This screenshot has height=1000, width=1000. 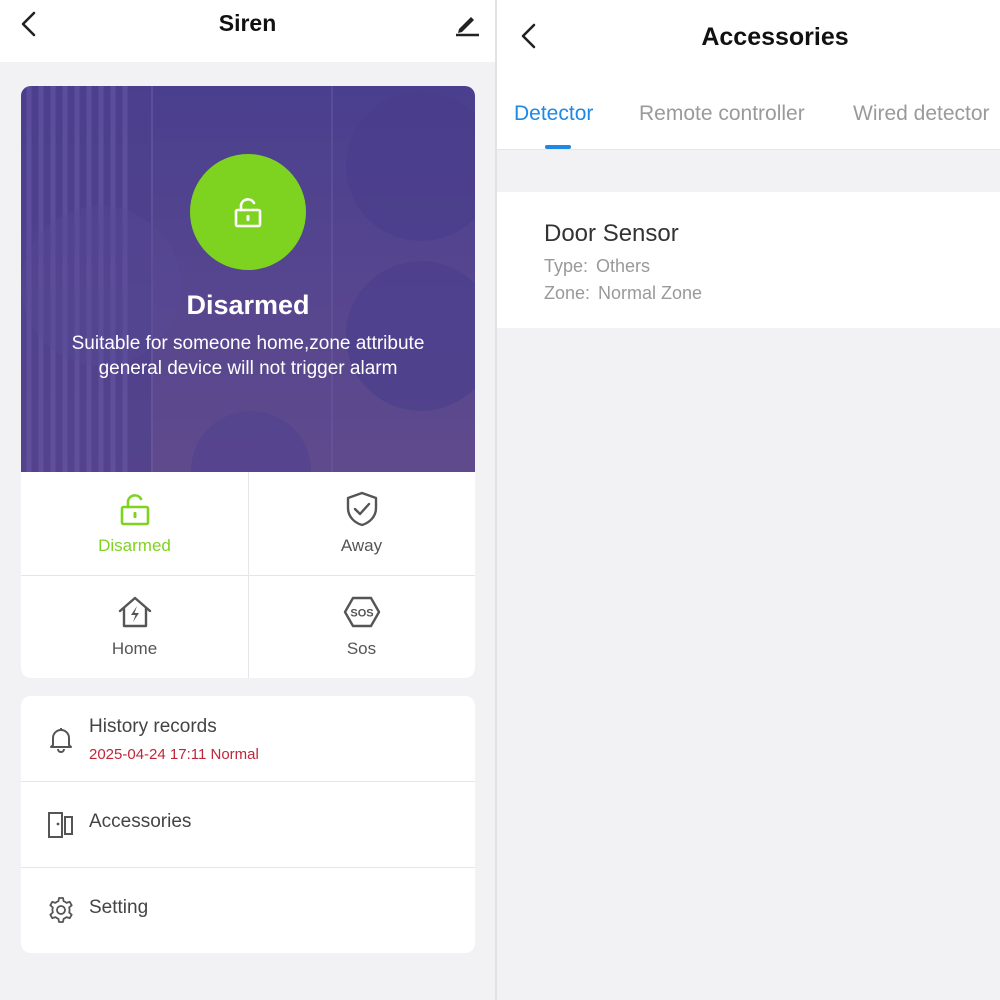 What do you see at coordinates (174, 754) in the screenshot?
I see `history-latest-record: 2025-04-24 17:11 Normal` at bounding box center [174, 754].